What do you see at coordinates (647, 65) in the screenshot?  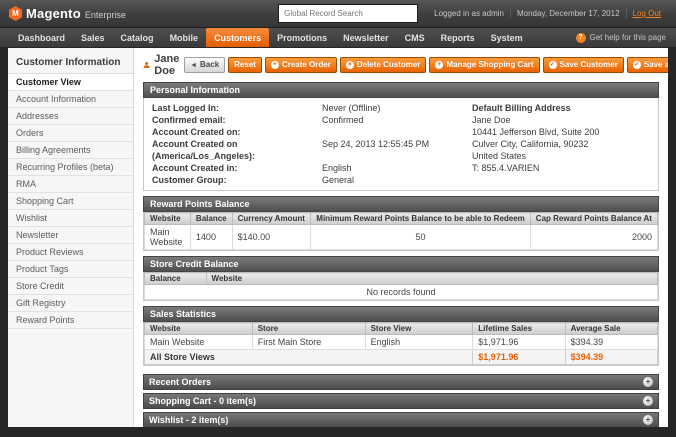 I see `save-continue-button: ✓ Save and Continue Edit` at bounding box center [647, 65].